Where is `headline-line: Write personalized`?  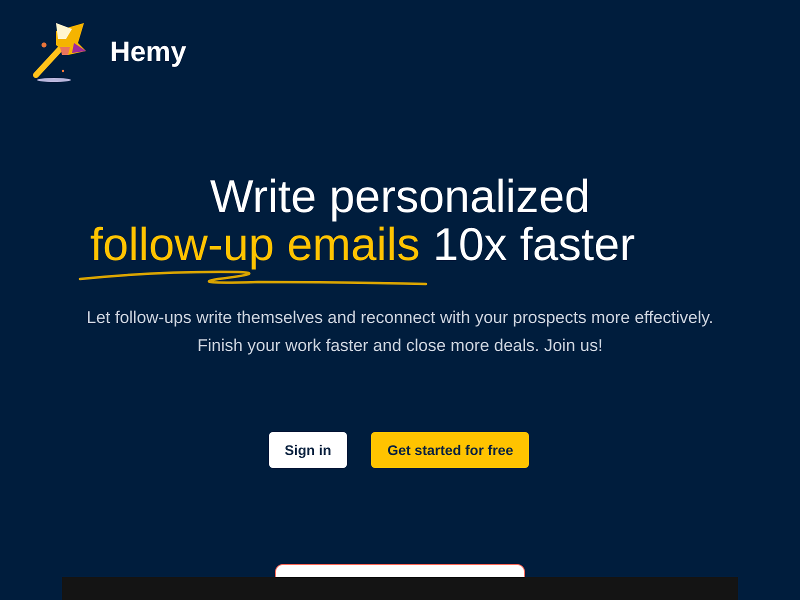 headline-line: Write personalized is located at coordinates (400, 196).